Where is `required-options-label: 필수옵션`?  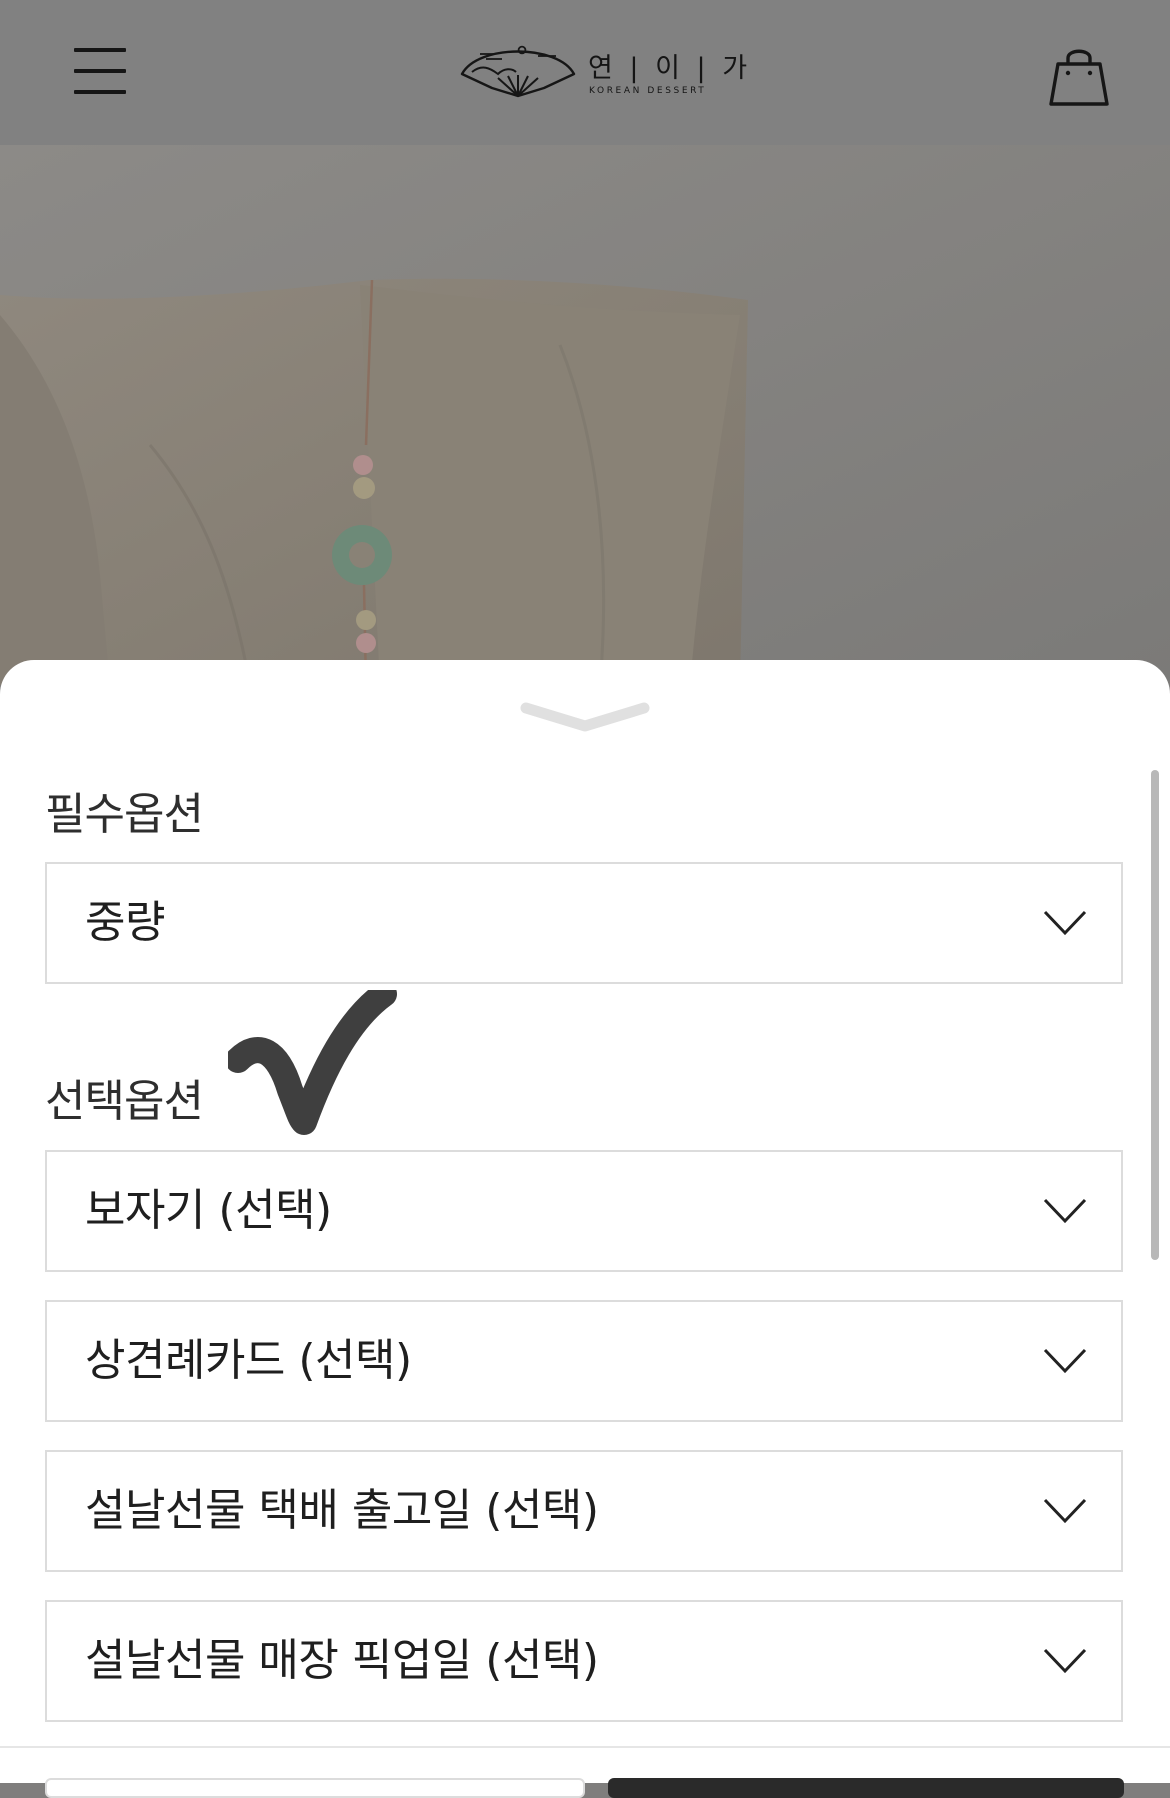
required-options-label: 필수옵션 is located at coordinates (124, 814).